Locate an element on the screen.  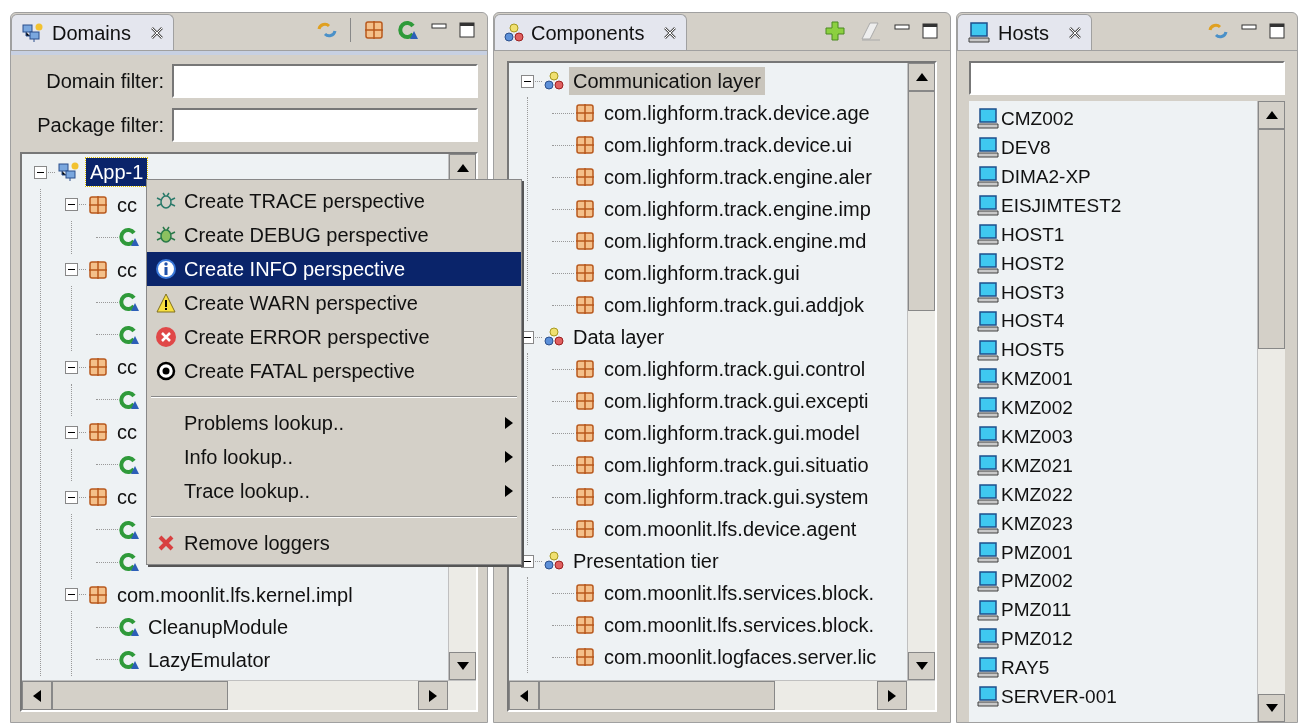
menu-item: Create DEBUG perspective is located at coordinates (334, 235).